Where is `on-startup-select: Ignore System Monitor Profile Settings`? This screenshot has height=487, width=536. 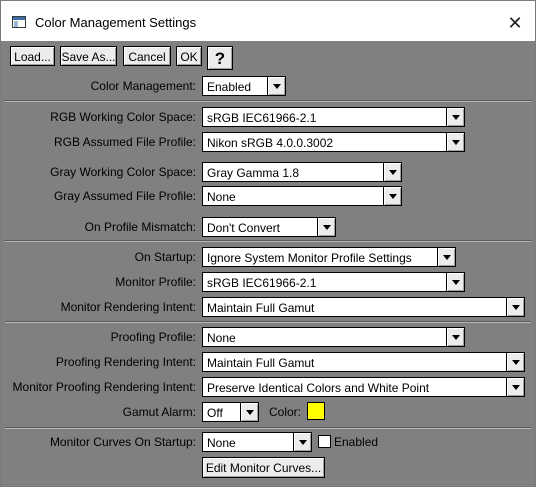
on-startup-select: Ignore System Monitor Profile Settings is located at coordinates (329, 257).